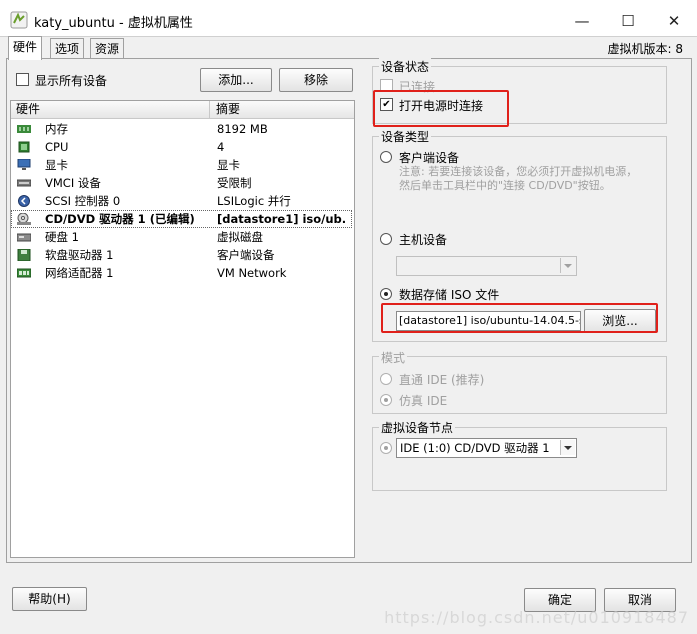 Image resolution: width=697 pixels, height=634 pixels. Describe the element at coordinates (71, 81) in the screenshot. I see `show-all-devices-label: 显示所有设备` at that location.